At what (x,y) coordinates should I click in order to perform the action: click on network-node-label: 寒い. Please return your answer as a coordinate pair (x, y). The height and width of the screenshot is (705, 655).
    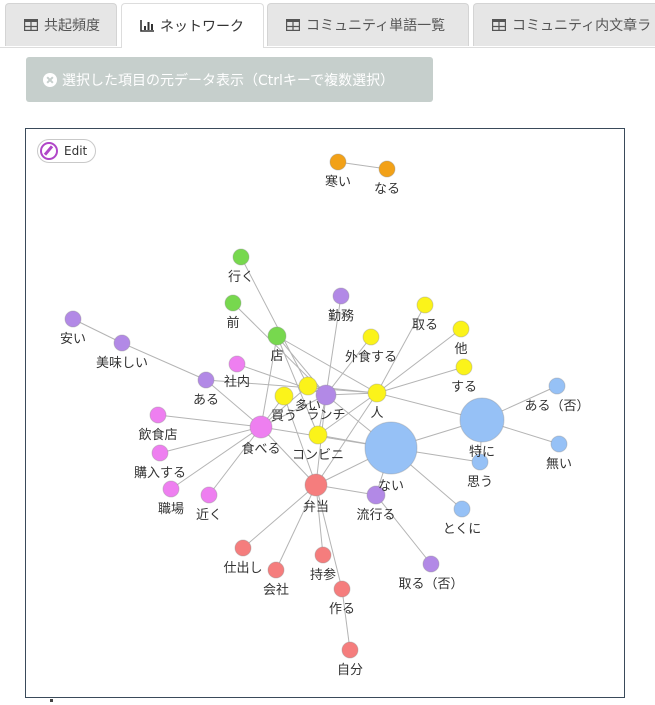
    Looking at the image, I should click on (338, 182).